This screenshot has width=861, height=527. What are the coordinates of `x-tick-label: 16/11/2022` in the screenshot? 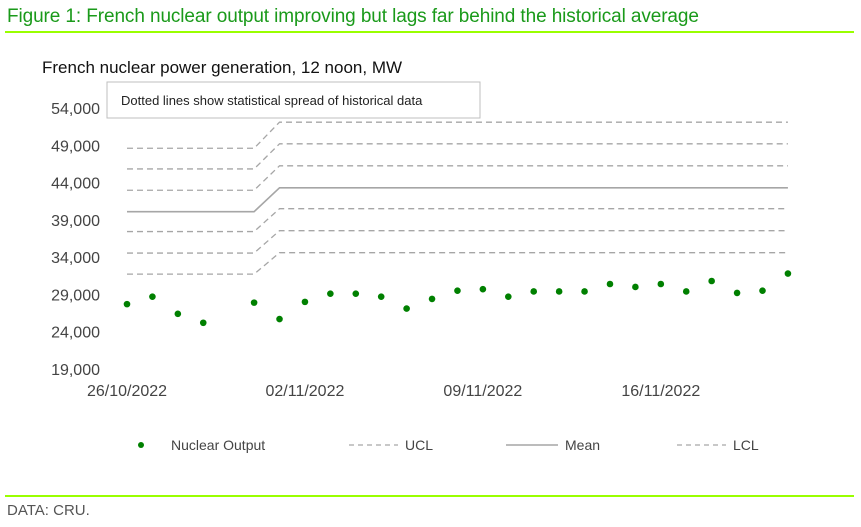 It's located at (660, 391).